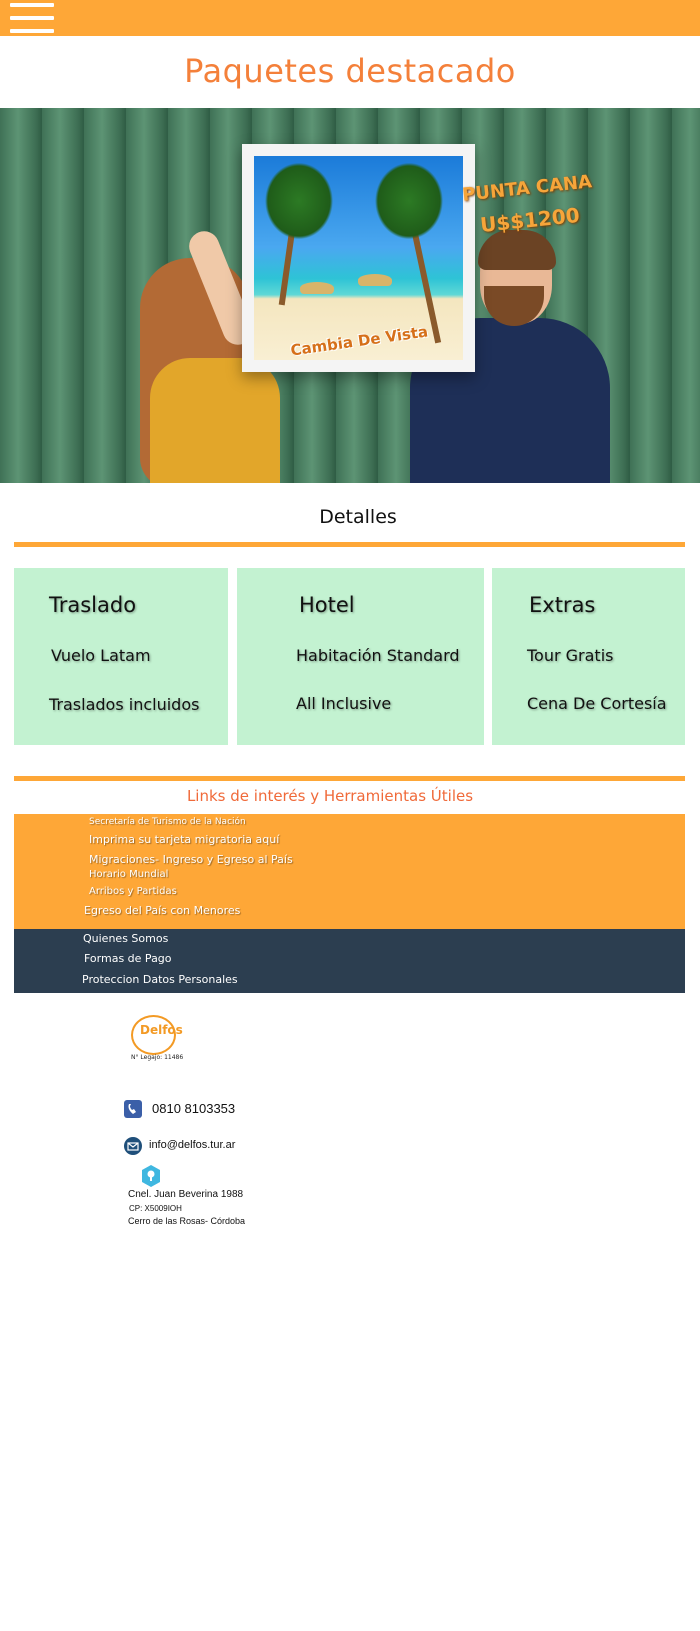 The height and width of the screenshot is (1631, 700). Describe the element at coordinates (162, 910) in the screenshot. I see `link-egreso-menores: Egreso del País con Menores` at that location.